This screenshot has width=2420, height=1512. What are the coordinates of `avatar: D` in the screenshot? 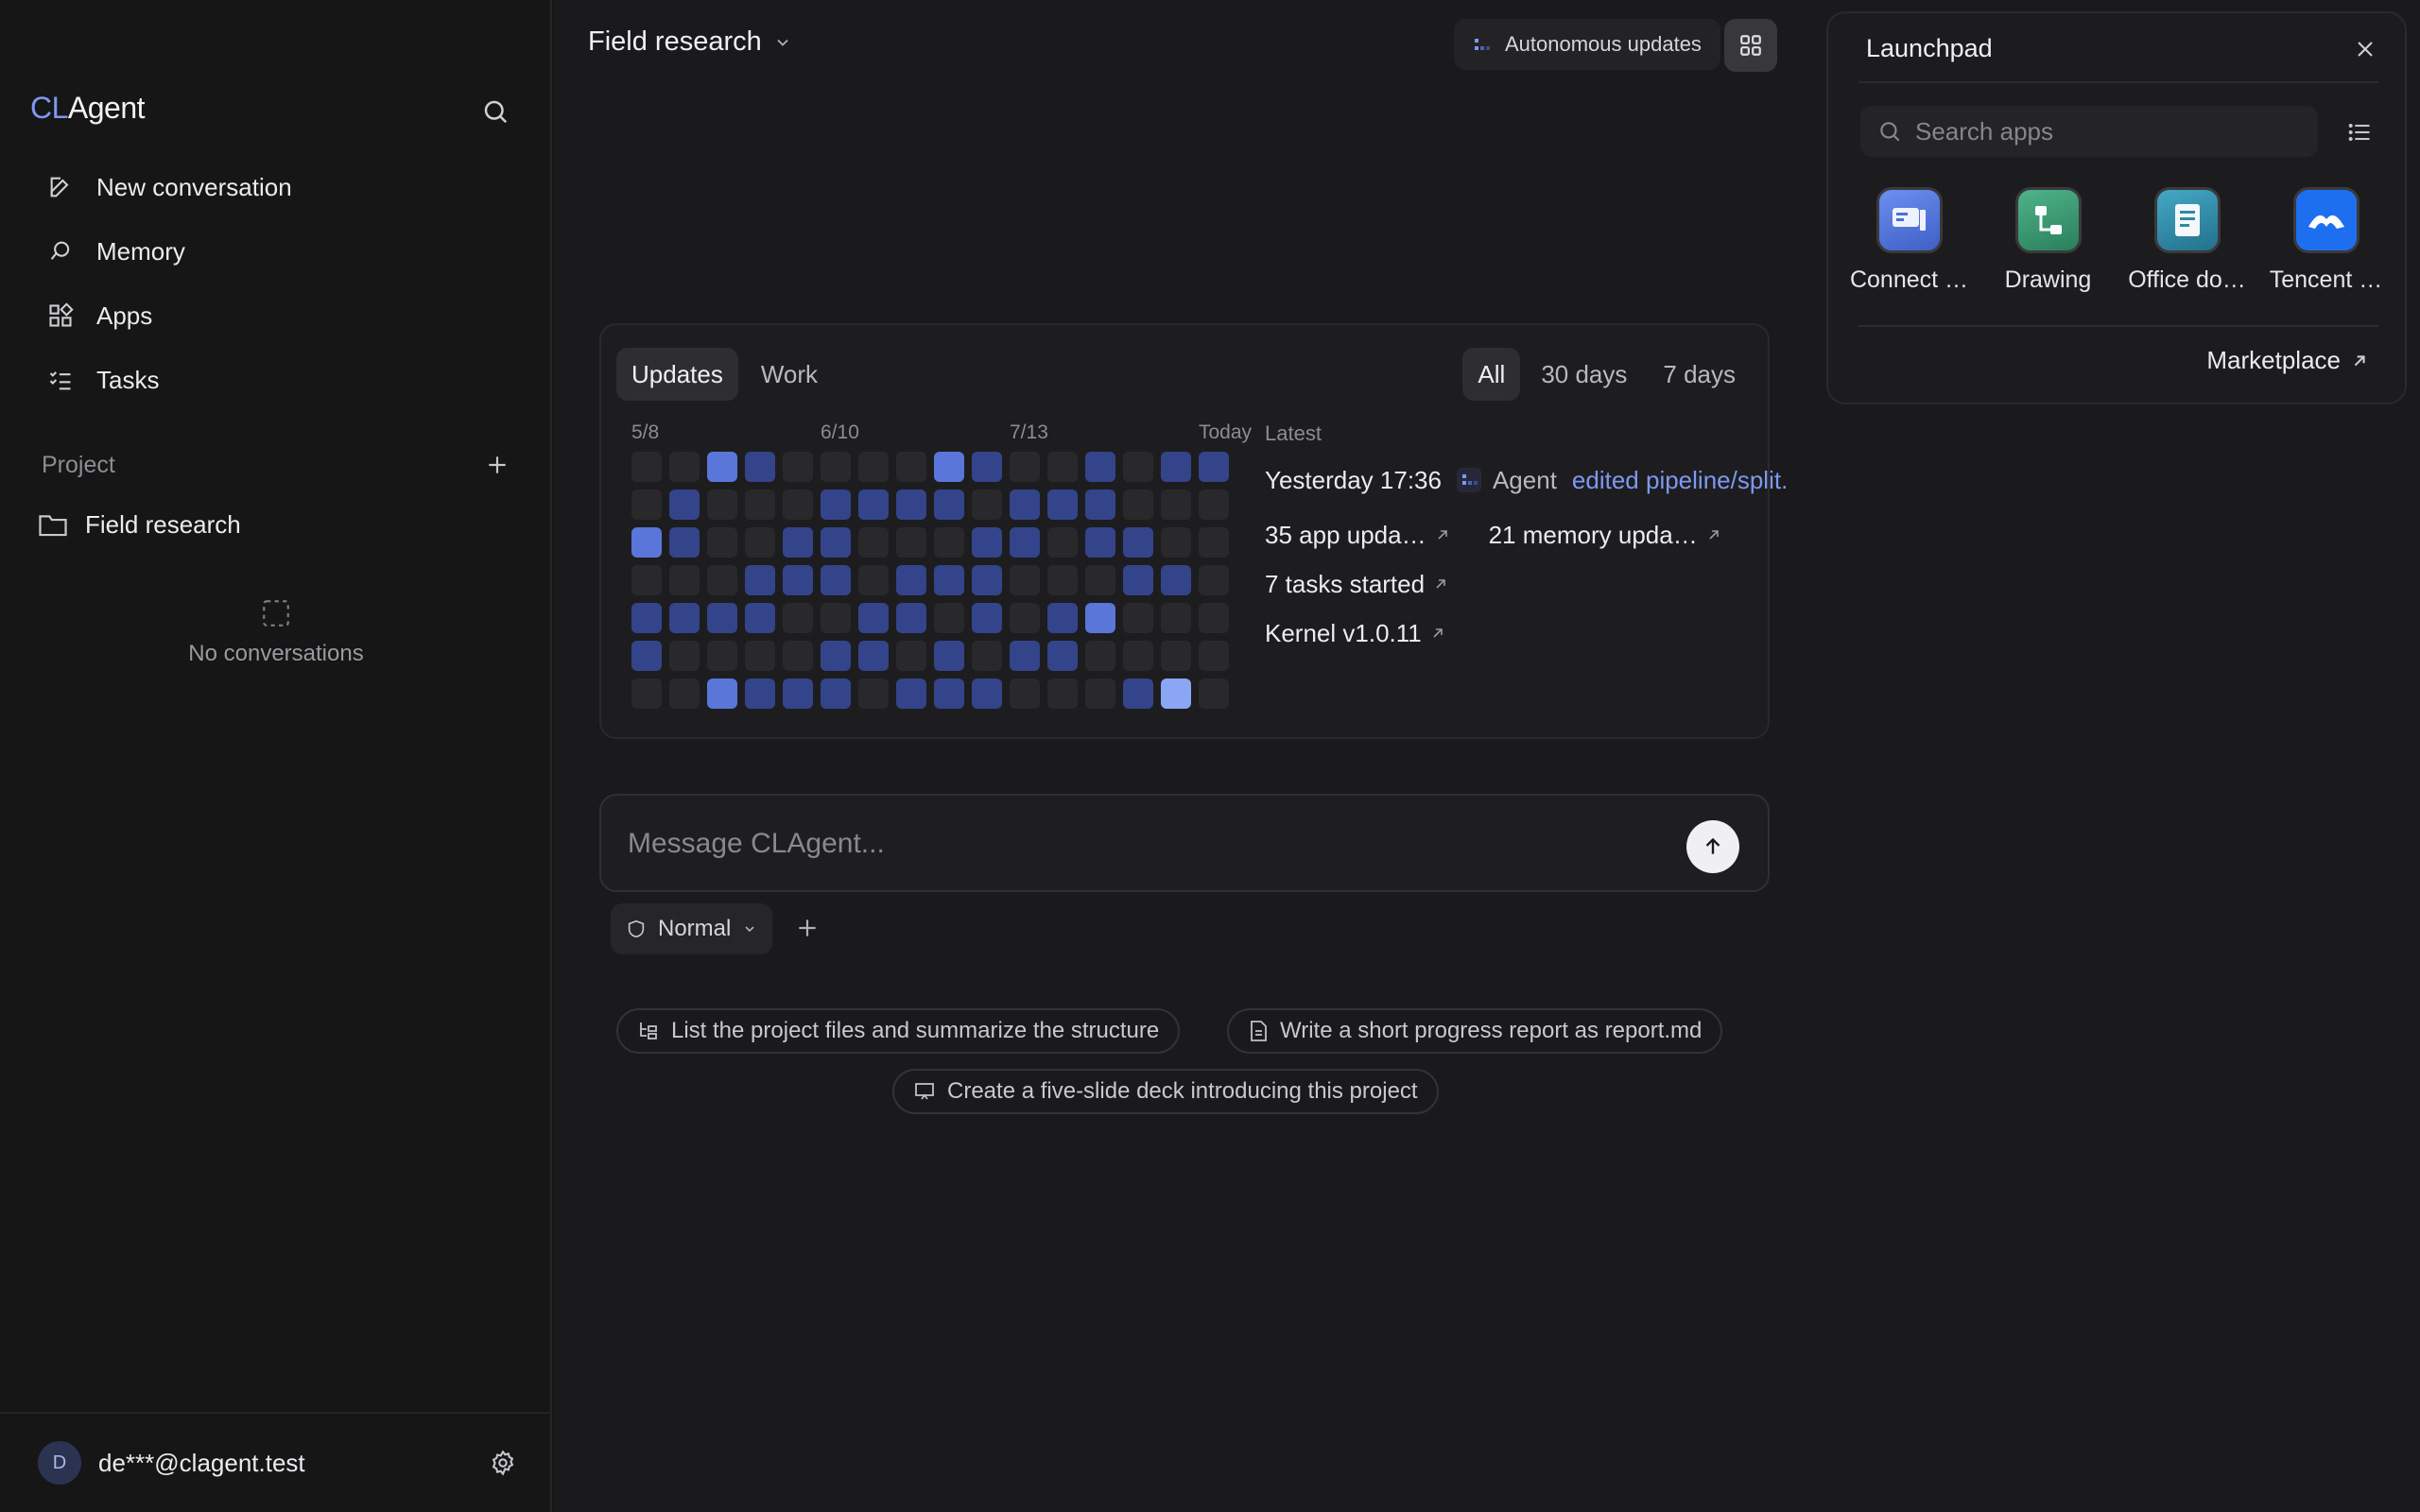 It's located at (59, 1463).